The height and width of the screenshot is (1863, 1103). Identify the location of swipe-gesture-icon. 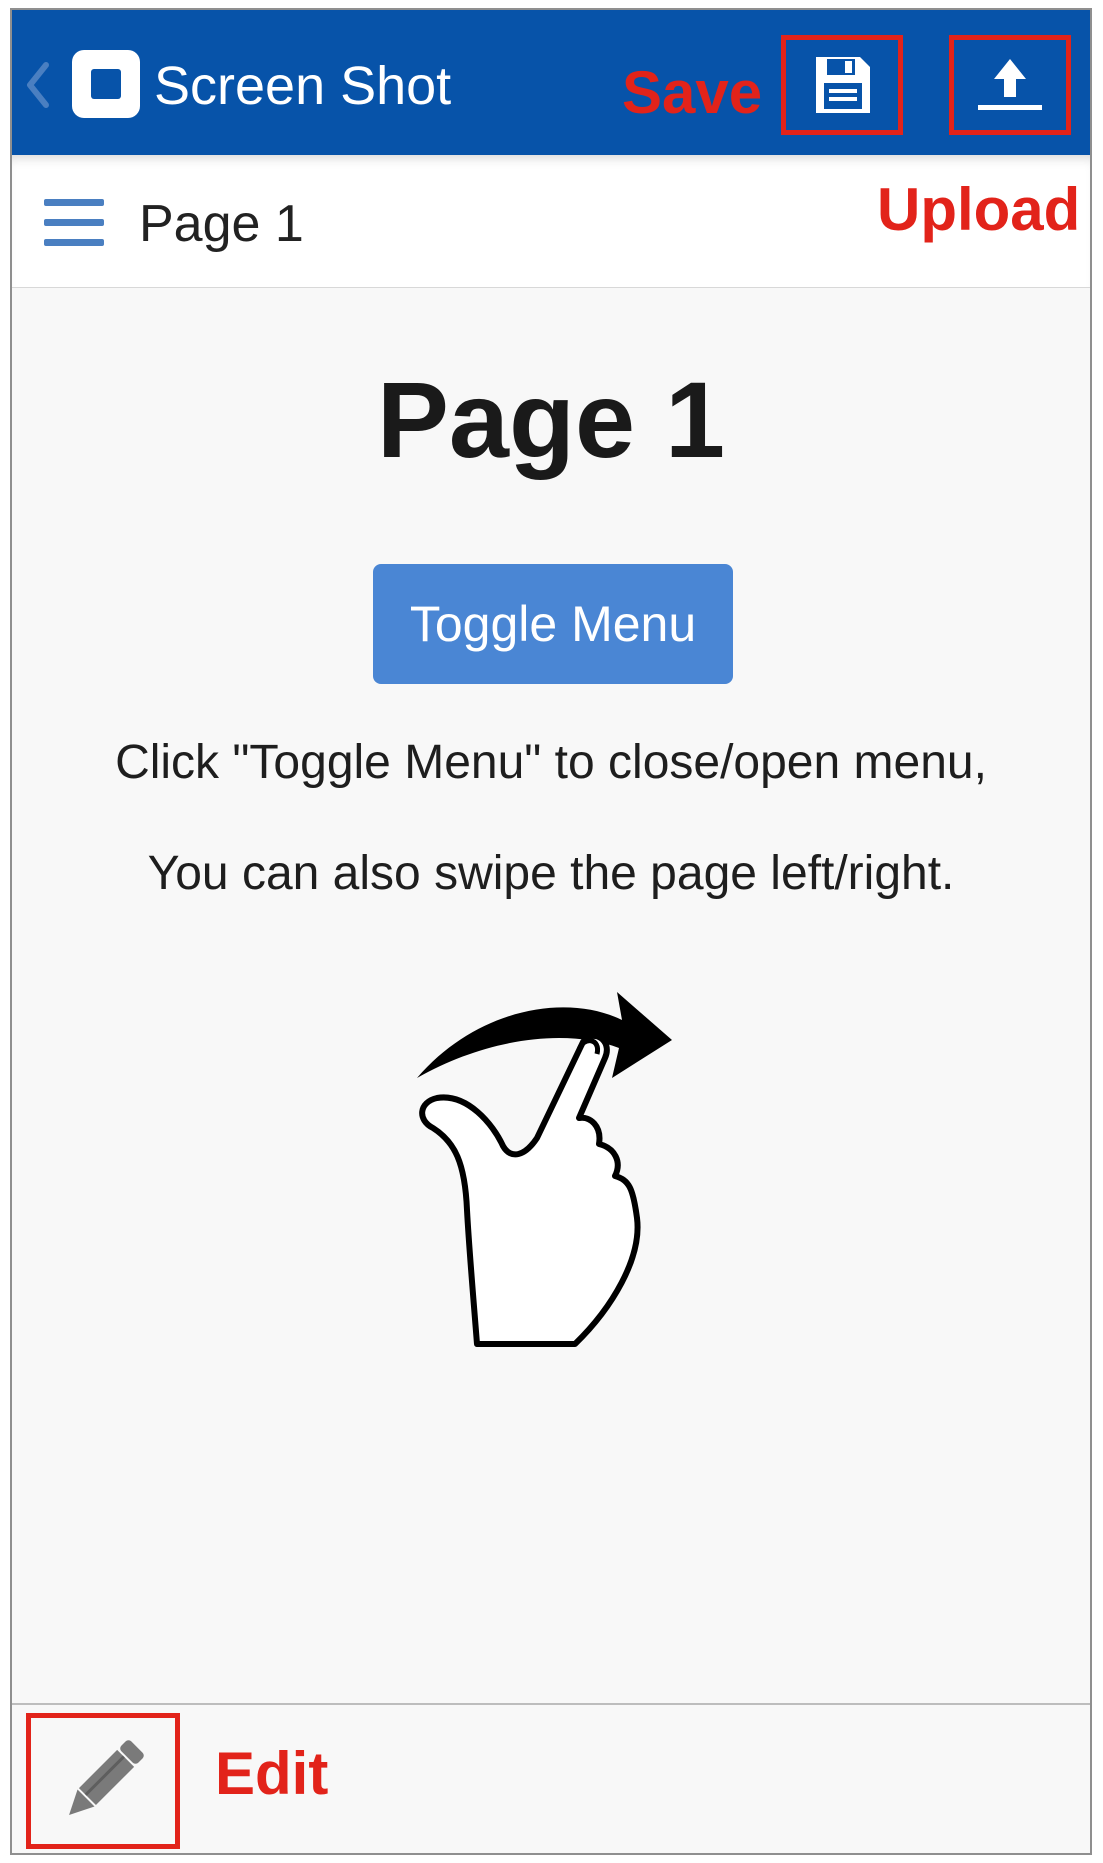
(544, 1169).